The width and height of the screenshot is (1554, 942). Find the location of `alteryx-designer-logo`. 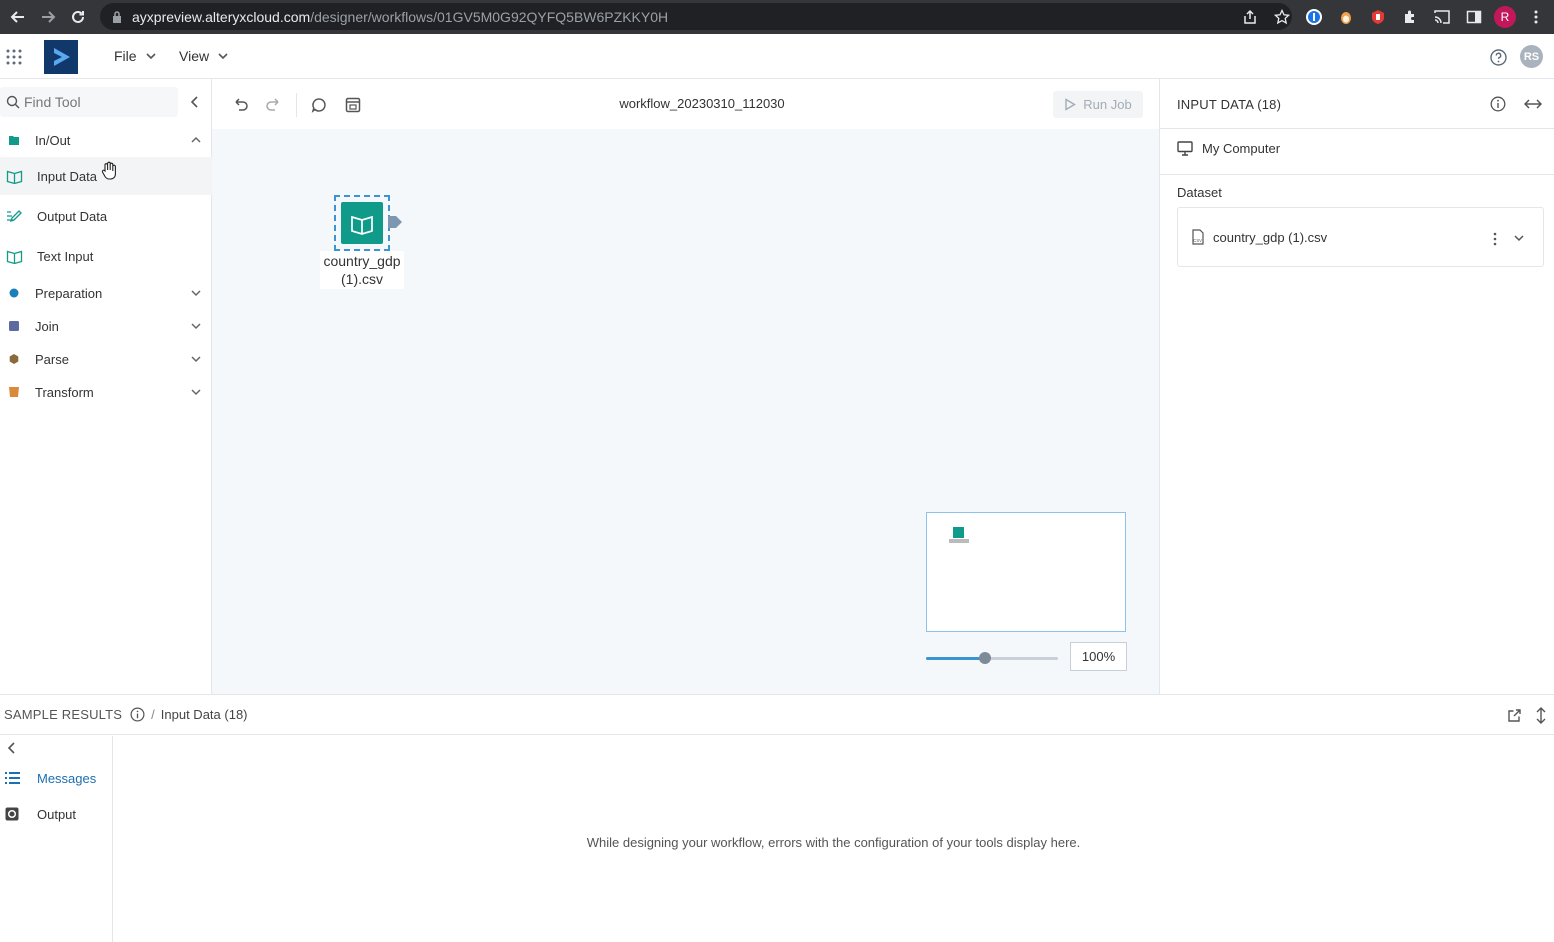

alteryx-designer-logo is located at coordinates (61, 57).